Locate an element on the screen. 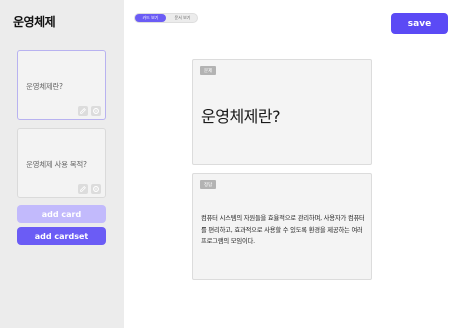 The width and height of the screenshot is (461, 328). add-cardset-button: add cardset is located at coordinates (61, 236).